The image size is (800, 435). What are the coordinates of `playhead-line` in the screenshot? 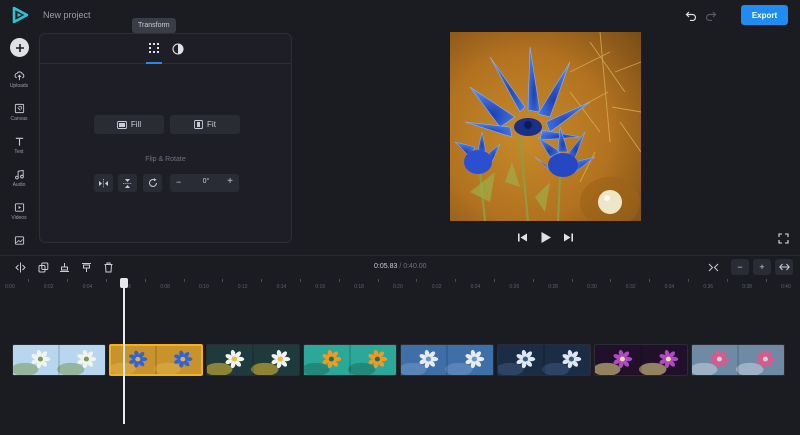 It's located at (124, 351).